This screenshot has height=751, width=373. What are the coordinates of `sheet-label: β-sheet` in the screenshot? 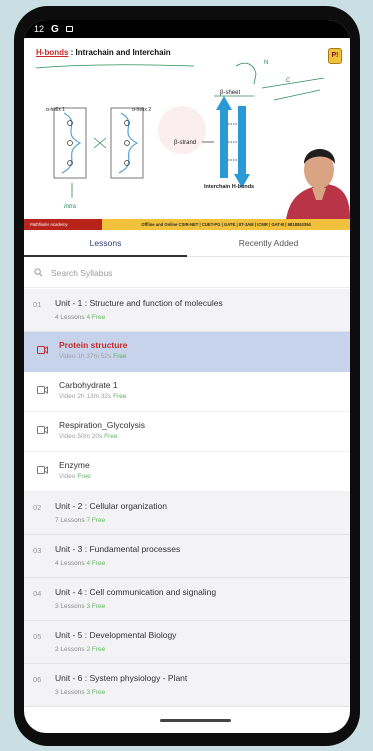 It's located at (230, 93).